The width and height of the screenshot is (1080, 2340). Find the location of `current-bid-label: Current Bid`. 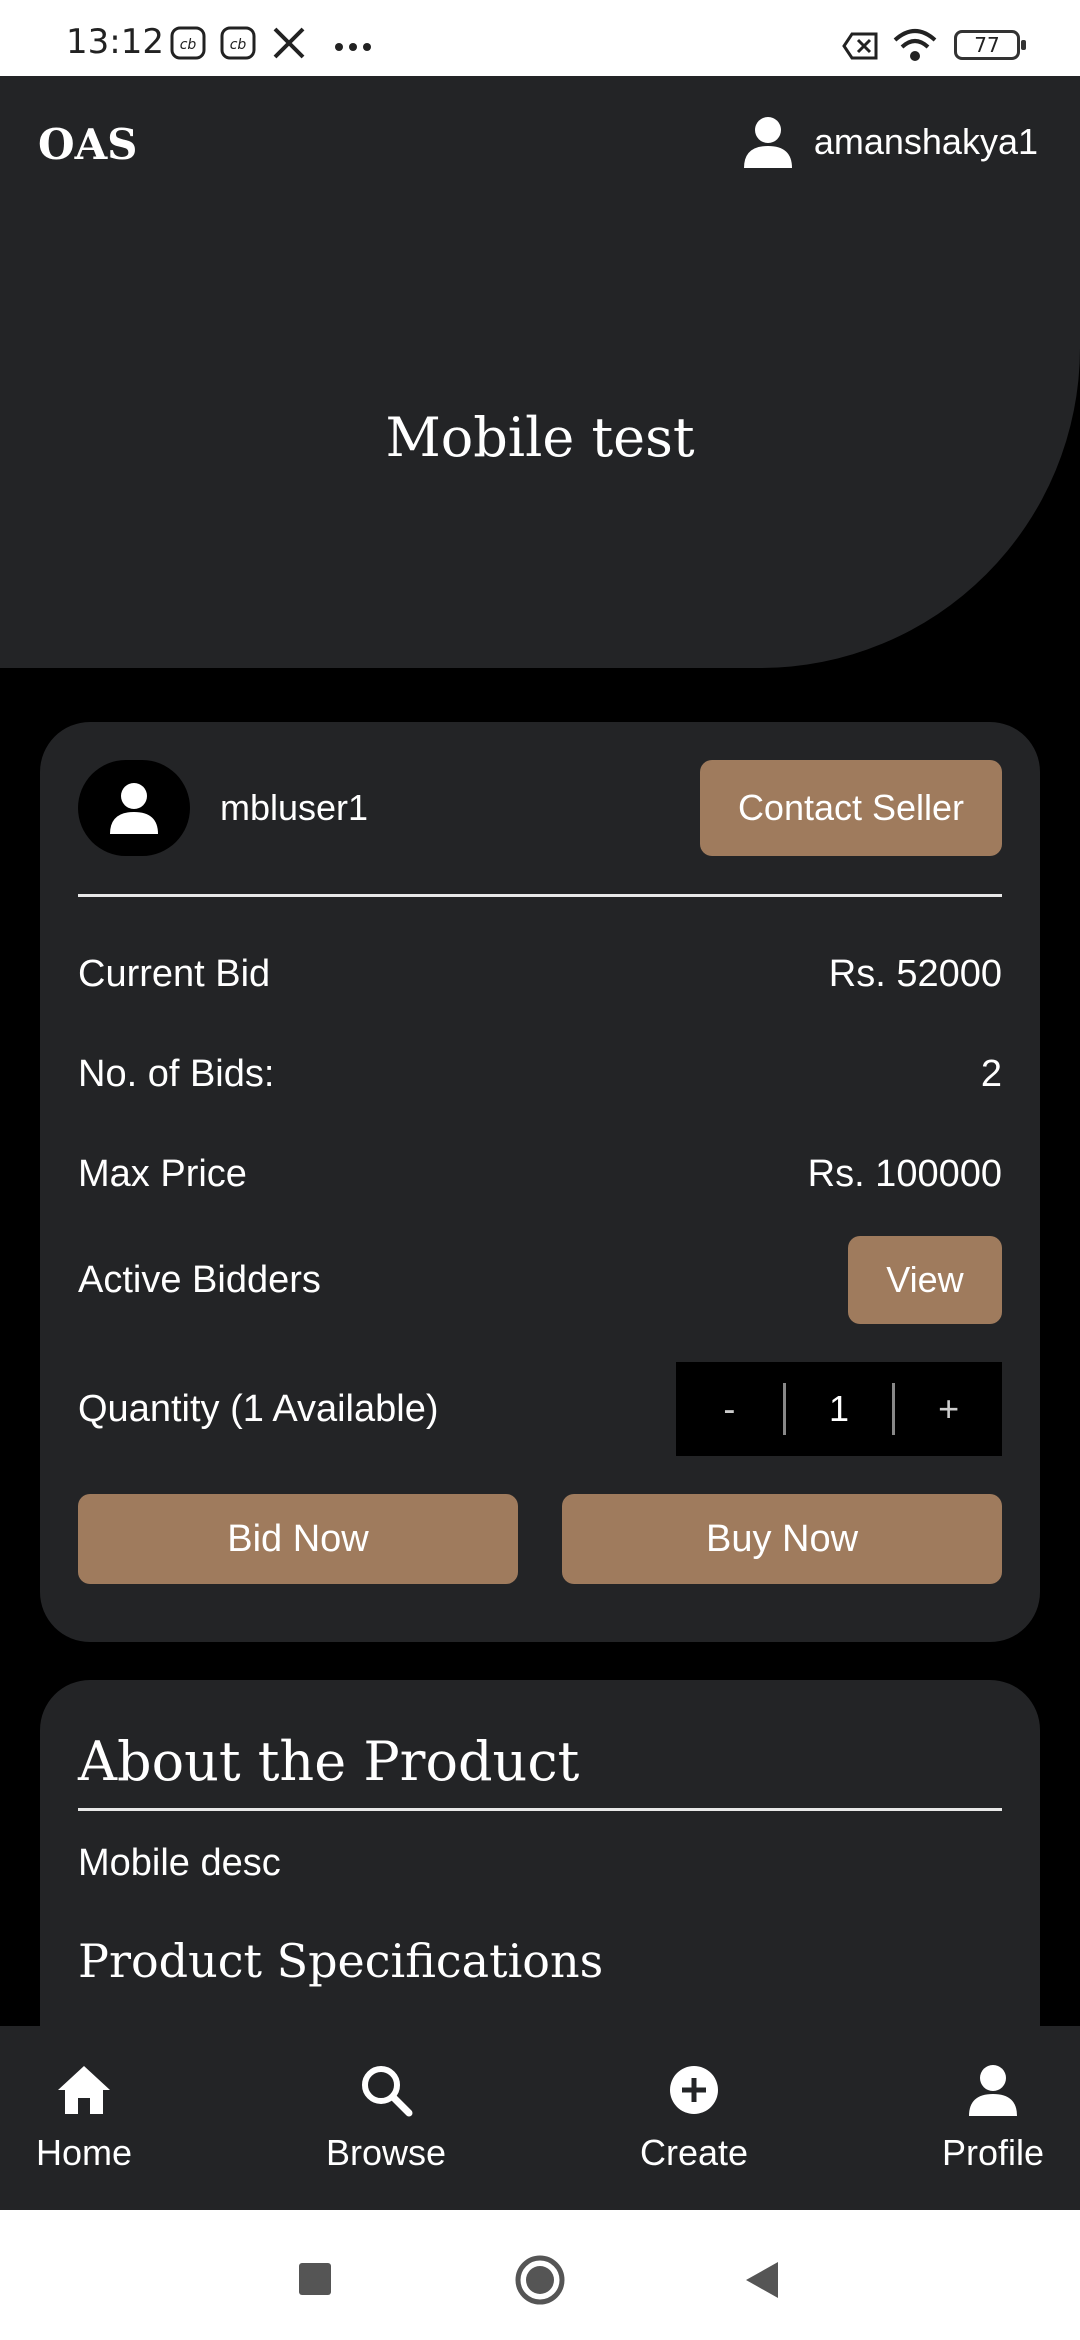

current-bid-label: Current Bid is located at coordinates (174, 973).